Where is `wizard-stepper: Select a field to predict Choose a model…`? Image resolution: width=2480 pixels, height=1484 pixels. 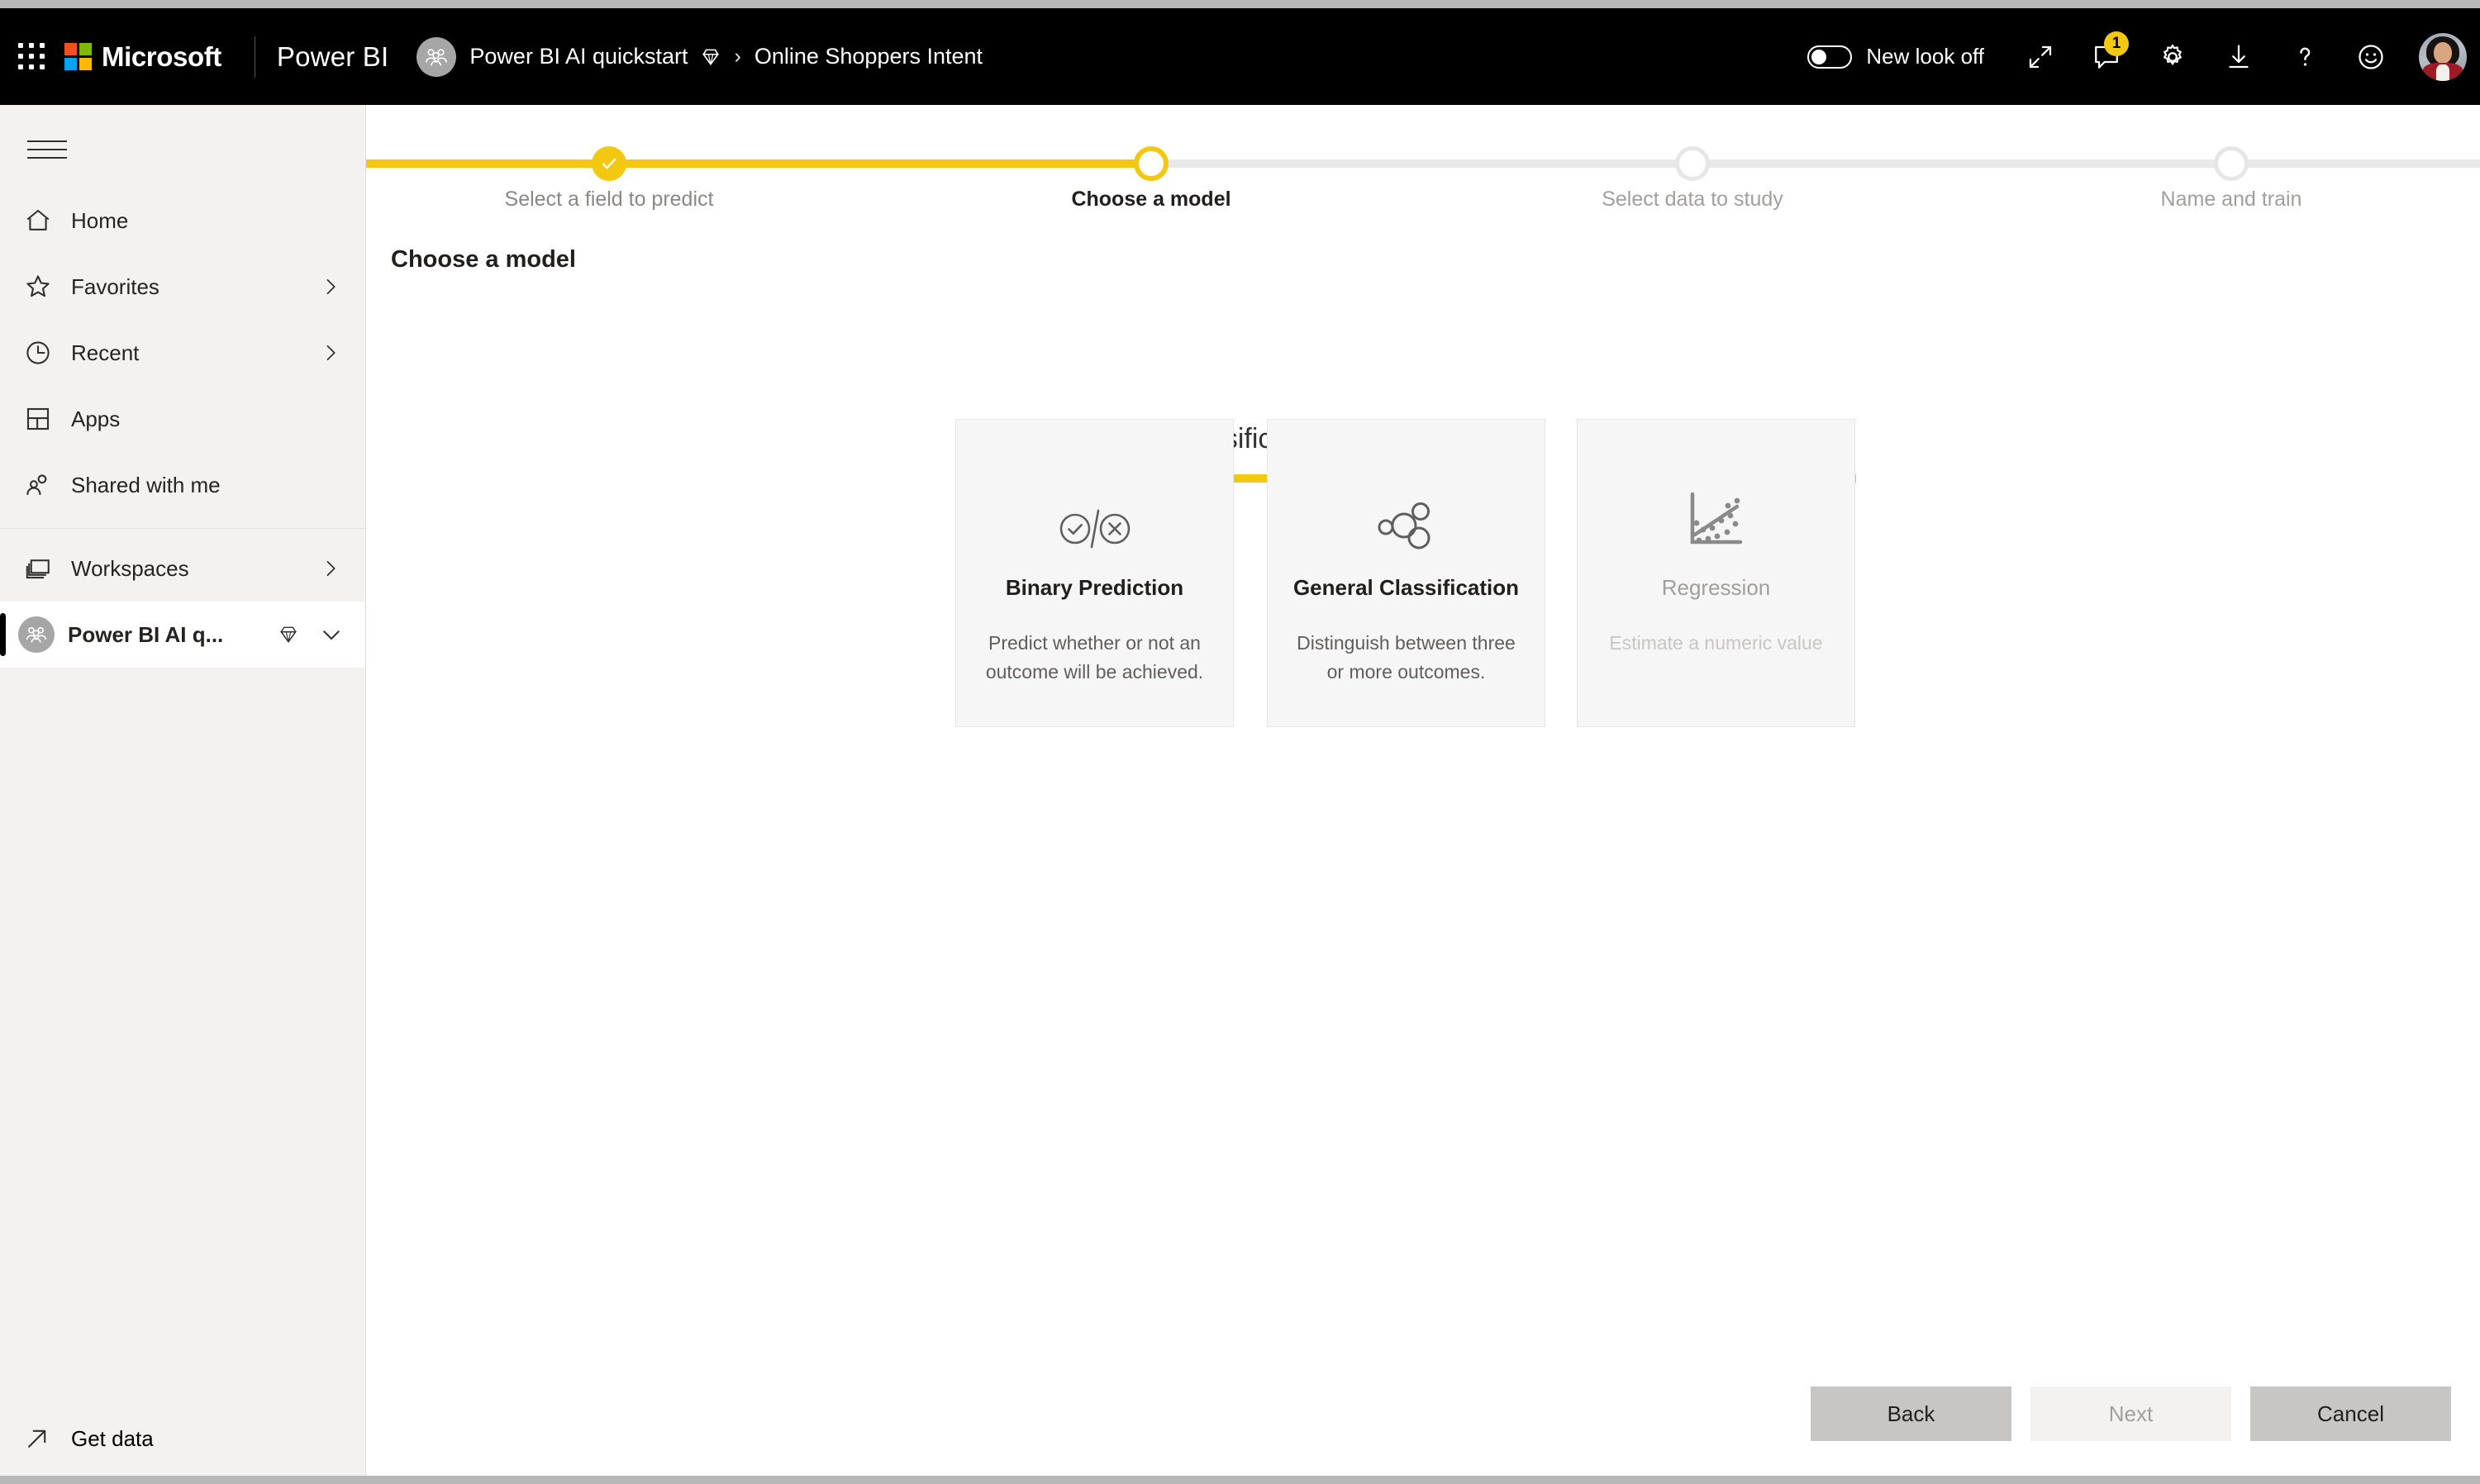
wizard-stepper: Select a field to predict Choose a model… is located at coordinates (1423, 158).